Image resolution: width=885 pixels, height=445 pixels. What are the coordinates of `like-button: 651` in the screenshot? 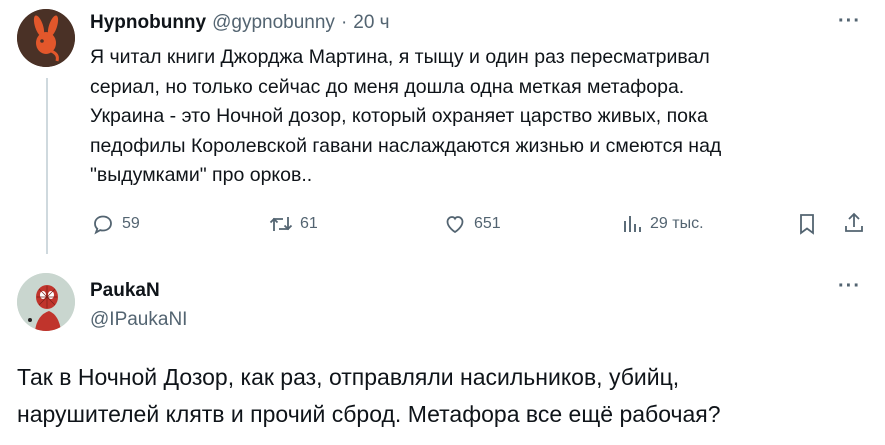 It's located at (472, 224).